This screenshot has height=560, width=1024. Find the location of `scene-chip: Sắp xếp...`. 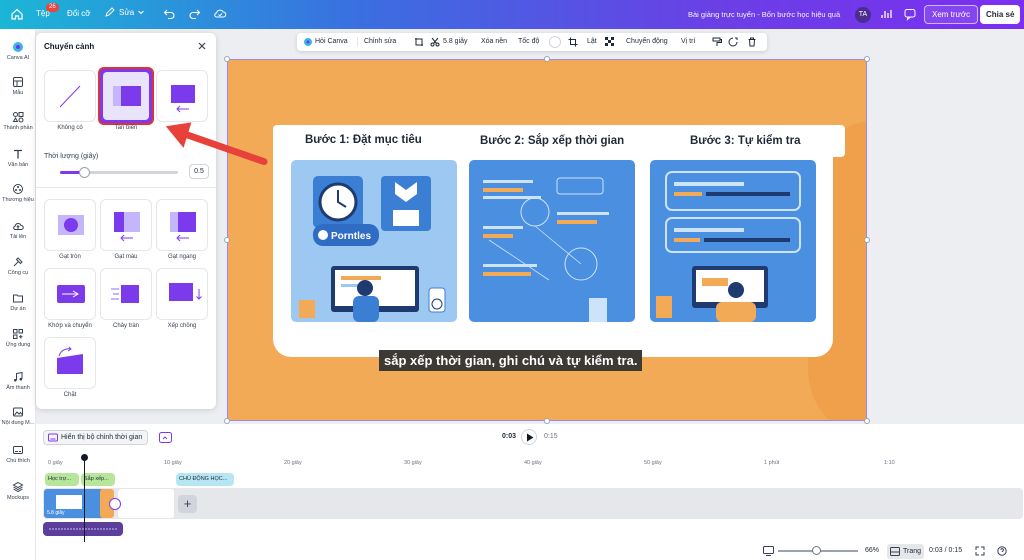

scene-chip: Sắp xếp... is located at coordinates (98, 479).